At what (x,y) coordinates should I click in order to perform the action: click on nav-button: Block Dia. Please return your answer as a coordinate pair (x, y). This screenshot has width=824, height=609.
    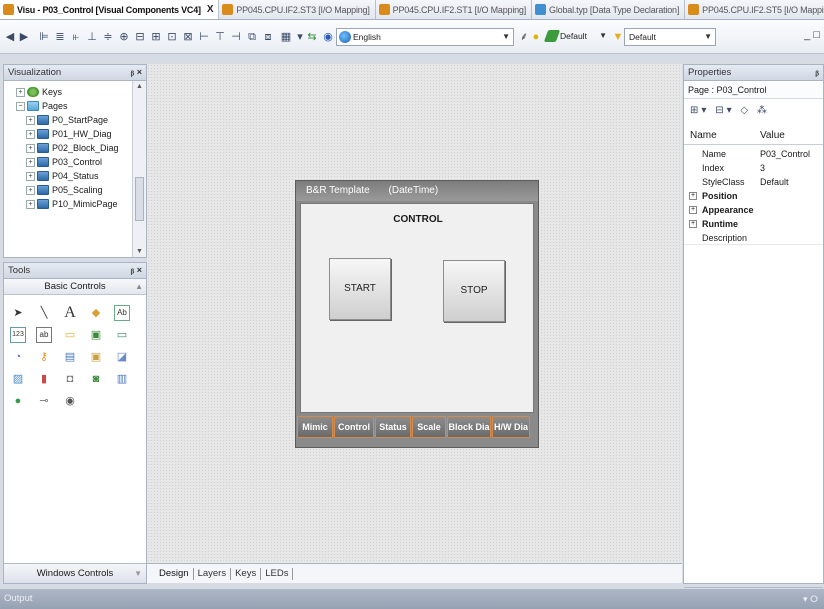
    Looking at the image, I should click on (469, 427).